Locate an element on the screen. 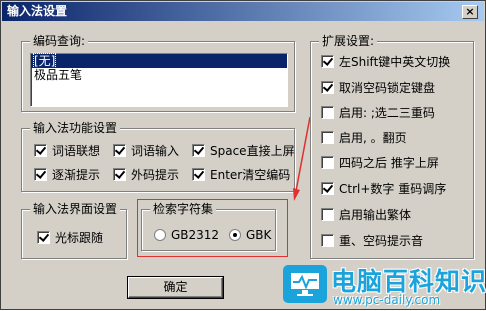 Image resolution: width=486 pixels, height=311 pixels. ctrl-number-reorder-checkbox: Ctrl+数字 重码调序 is located at coordinates (383, 188).